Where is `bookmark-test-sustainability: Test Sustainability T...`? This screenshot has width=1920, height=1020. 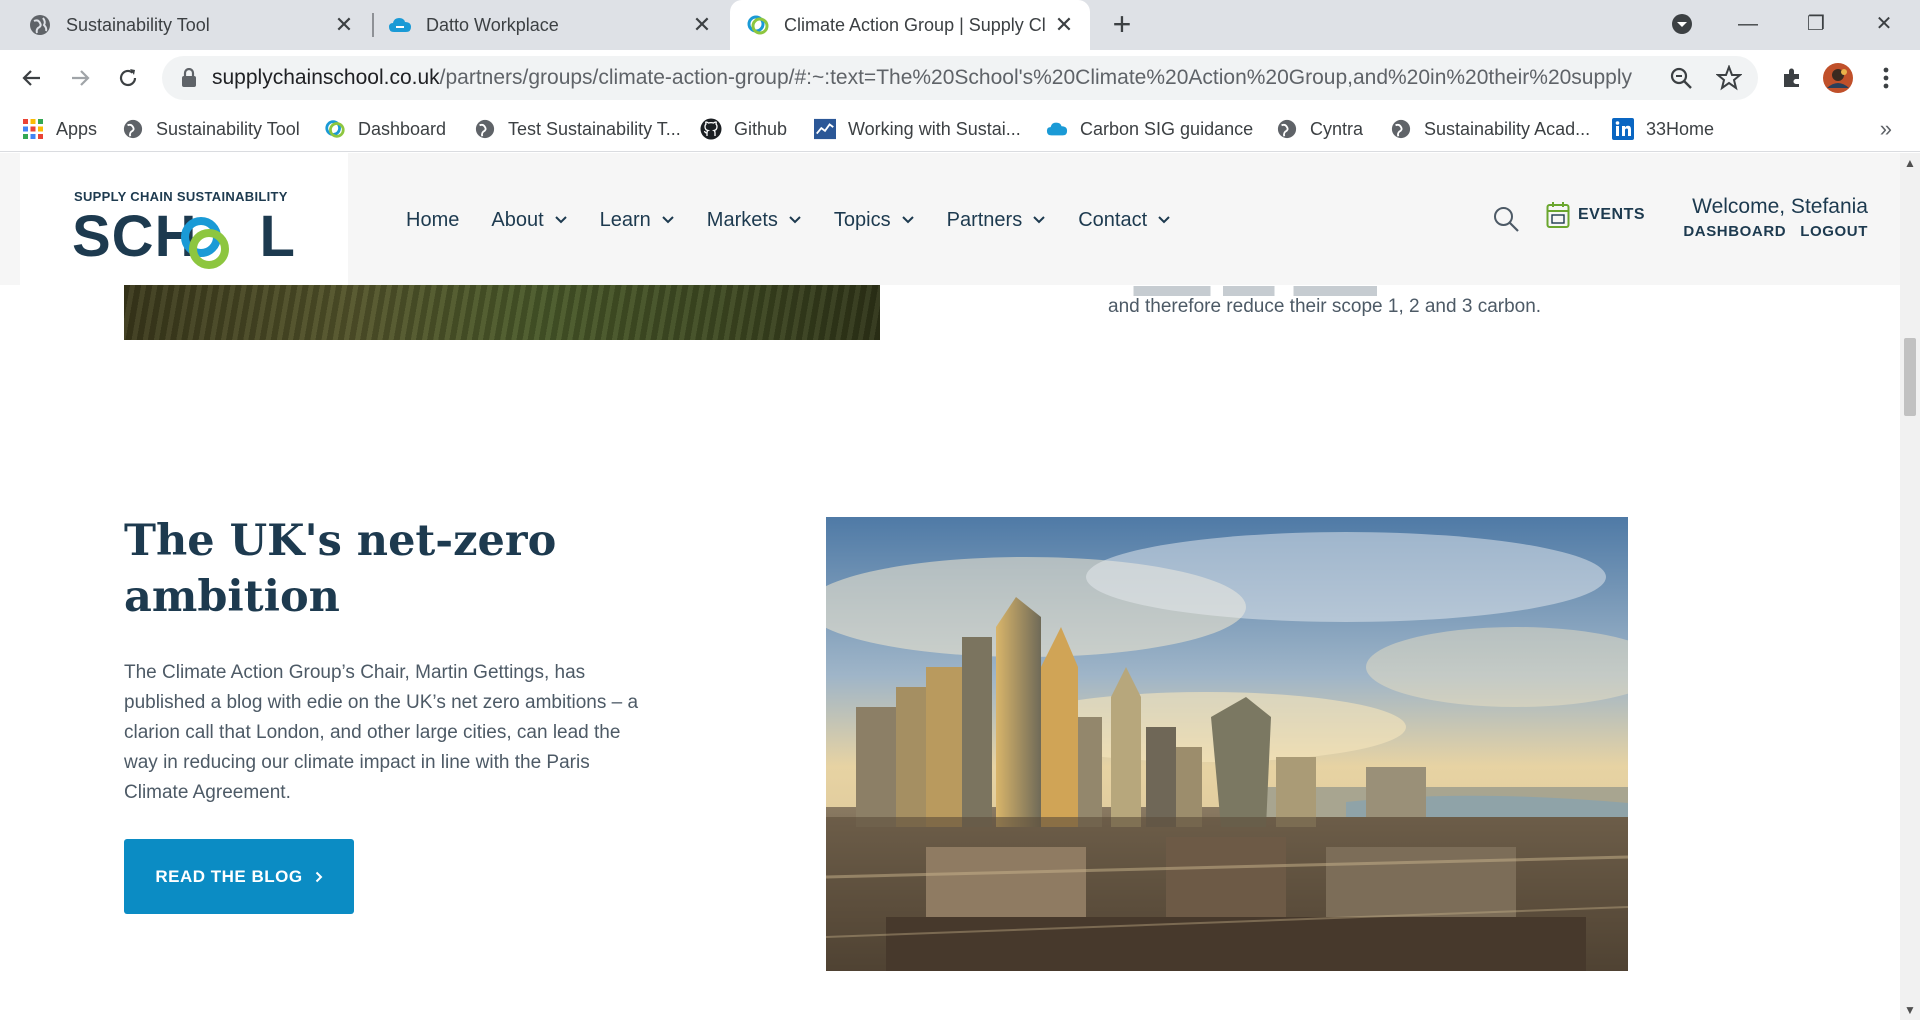
bookmark-test-sustainability: Test Sustainability T... is located at coordinates (577, 129).